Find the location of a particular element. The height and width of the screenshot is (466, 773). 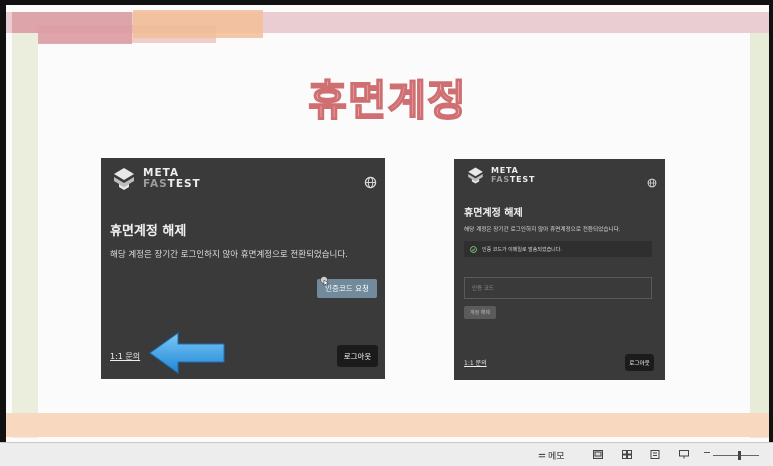

arrow-left-icon is located at coordinates (187, 353).